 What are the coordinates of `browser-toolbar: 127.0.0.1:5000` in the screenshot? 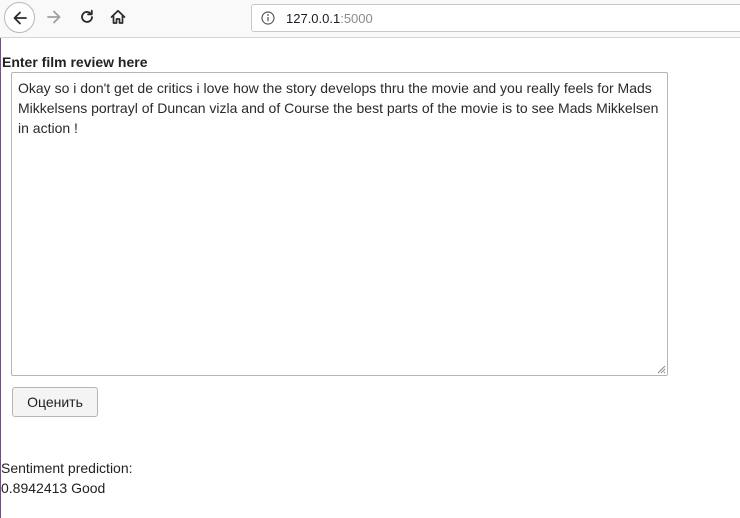 It's located at (370, 19).